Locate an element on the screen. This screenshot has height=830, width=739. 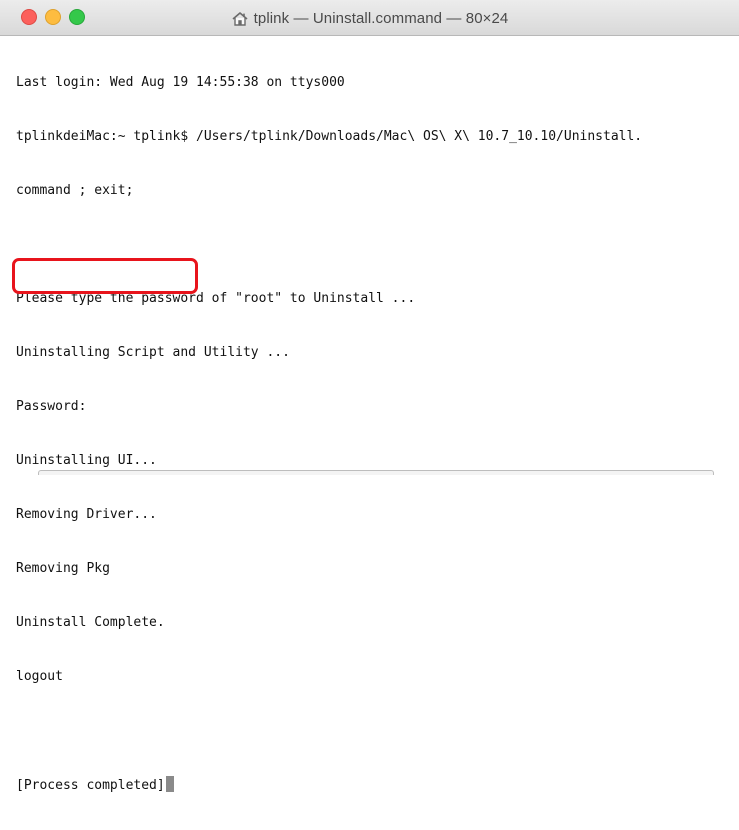
terminal-line: Password: is located at coordinates (51, 406).